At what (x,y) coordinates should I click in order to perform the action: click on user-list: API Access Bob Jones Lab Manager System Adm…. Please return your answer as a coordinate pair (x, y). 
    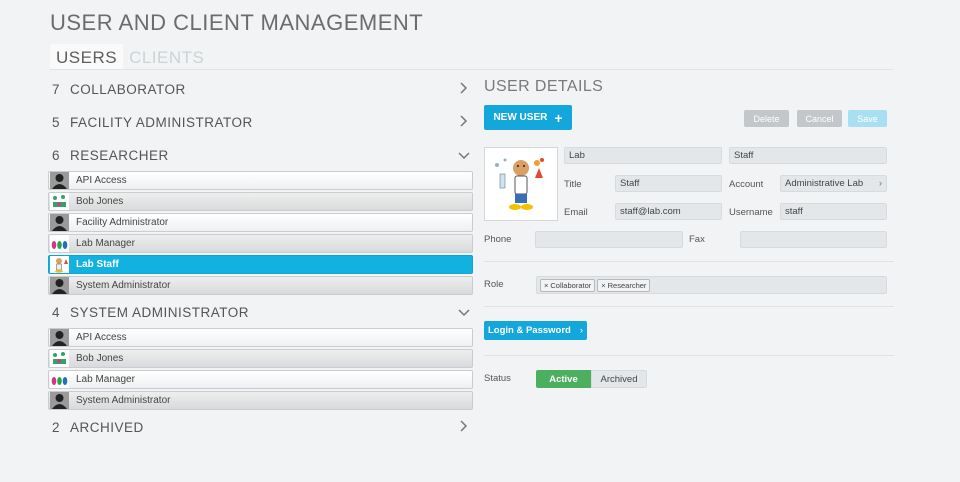
    Looking at the image, I should click on (260, 369).